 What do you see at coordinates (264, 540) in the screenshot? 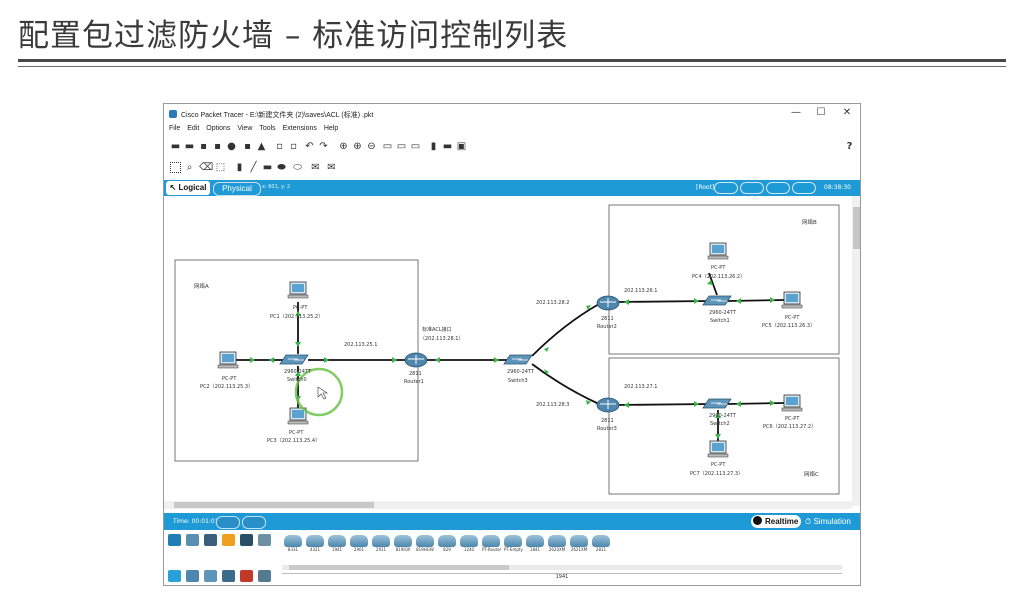
I see `multiuser-category-icon` at bounding box center [264, 540].